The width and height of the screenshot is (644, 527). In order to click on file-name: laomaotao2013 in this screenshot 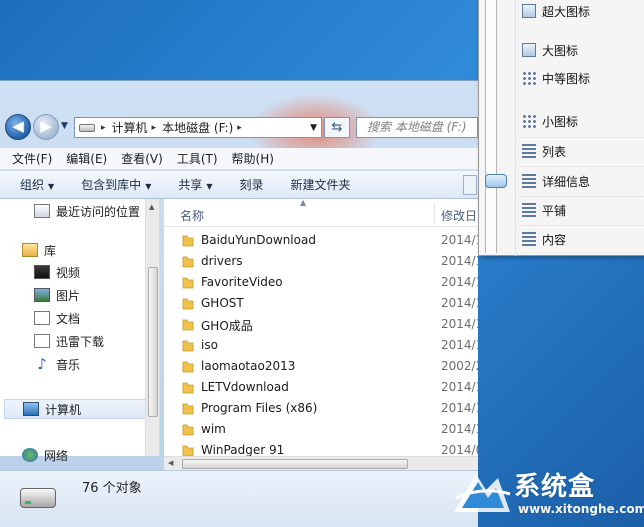, I will do `click(248, 366)`.